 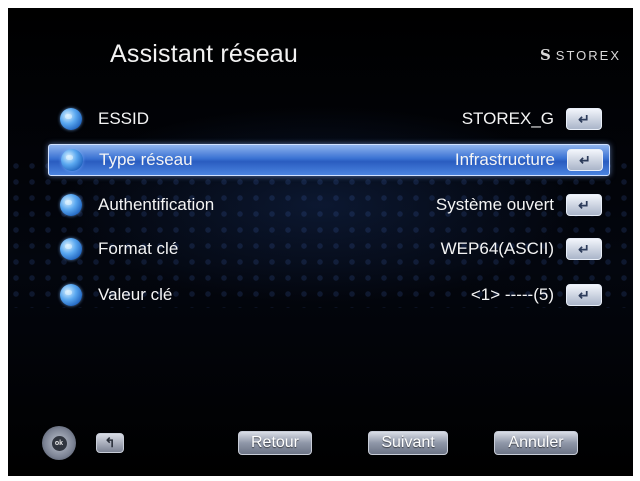 I want to click on navigation-pad-icon: ok, so click(x=59, y=443).